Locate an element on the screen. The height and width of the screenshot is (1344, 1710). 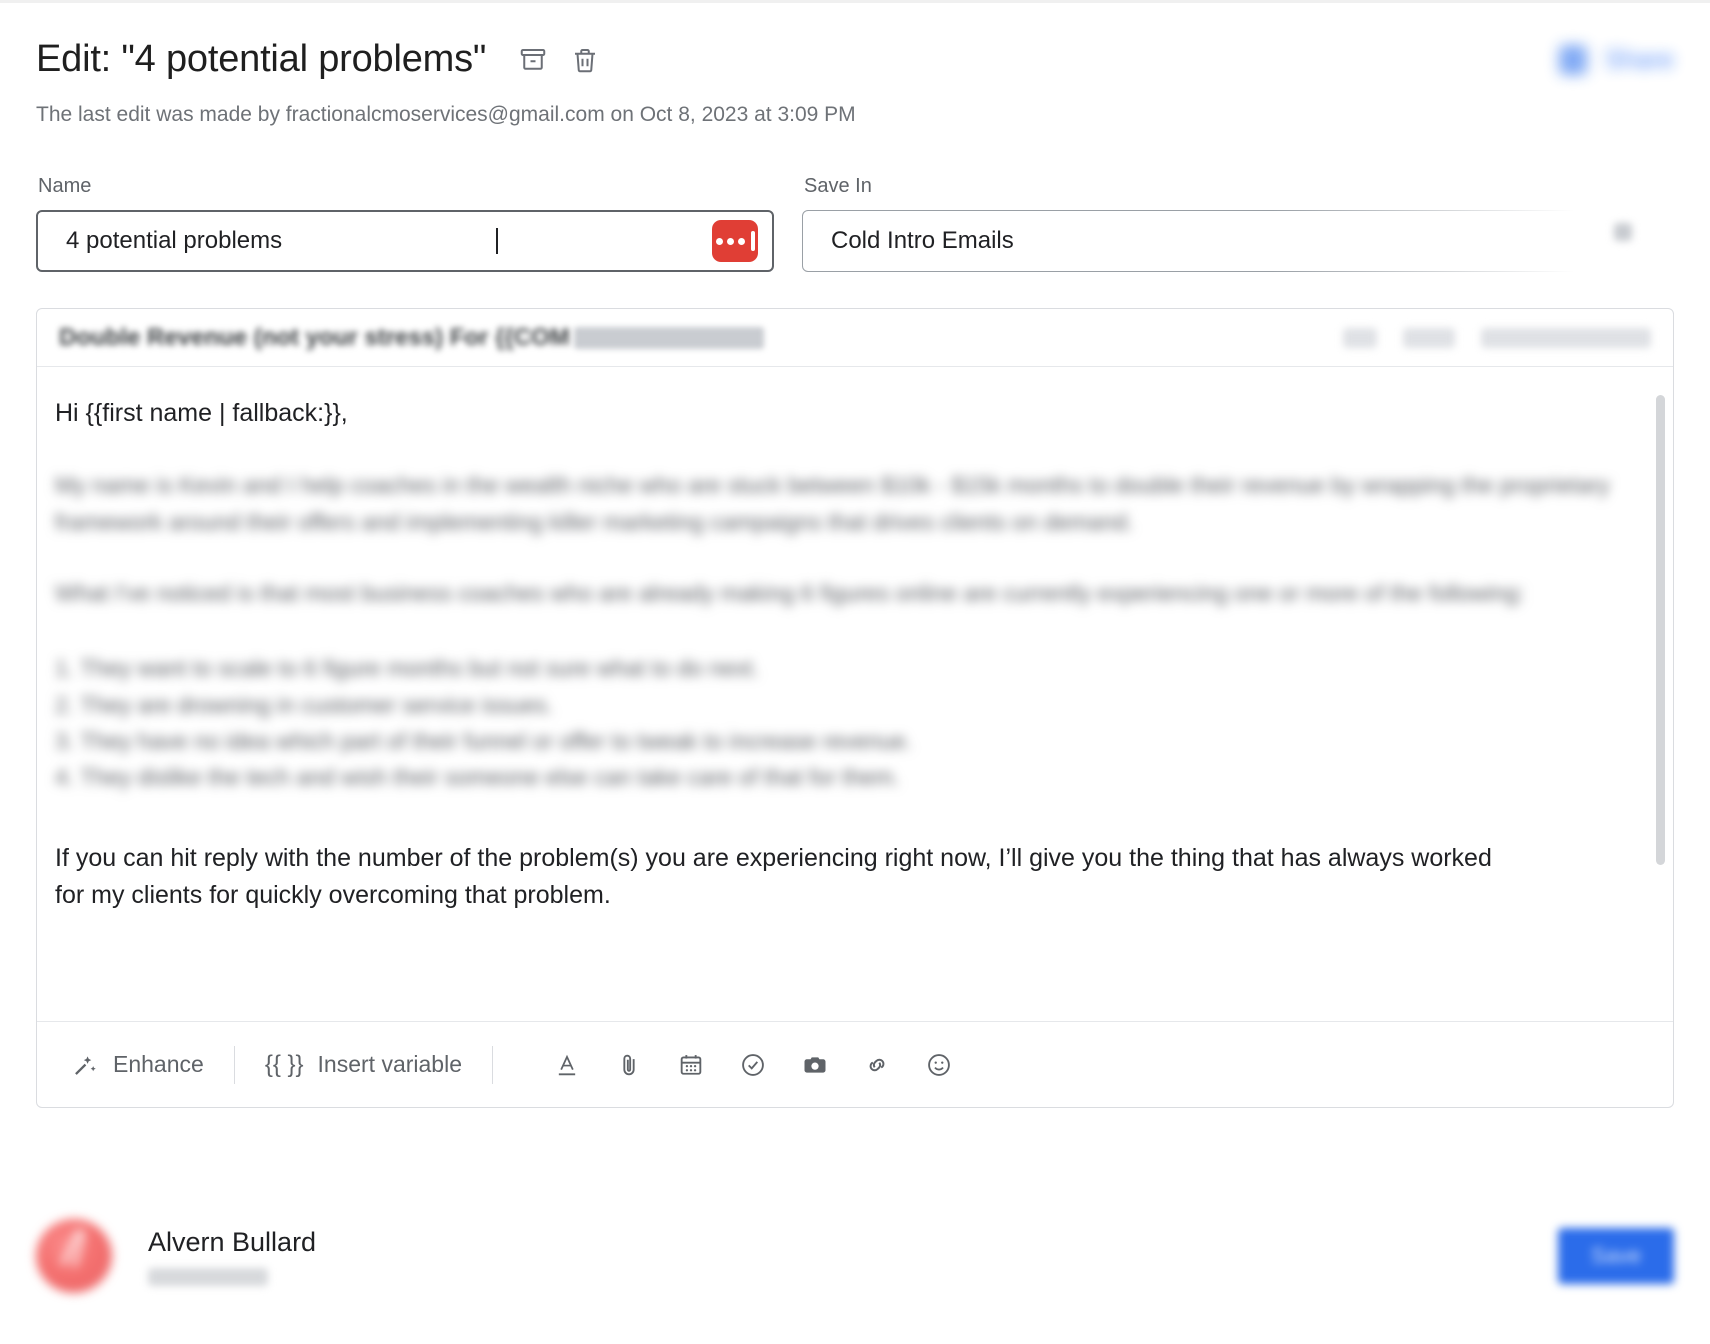
user-role-redacted is located at coordinates (208, 1276).